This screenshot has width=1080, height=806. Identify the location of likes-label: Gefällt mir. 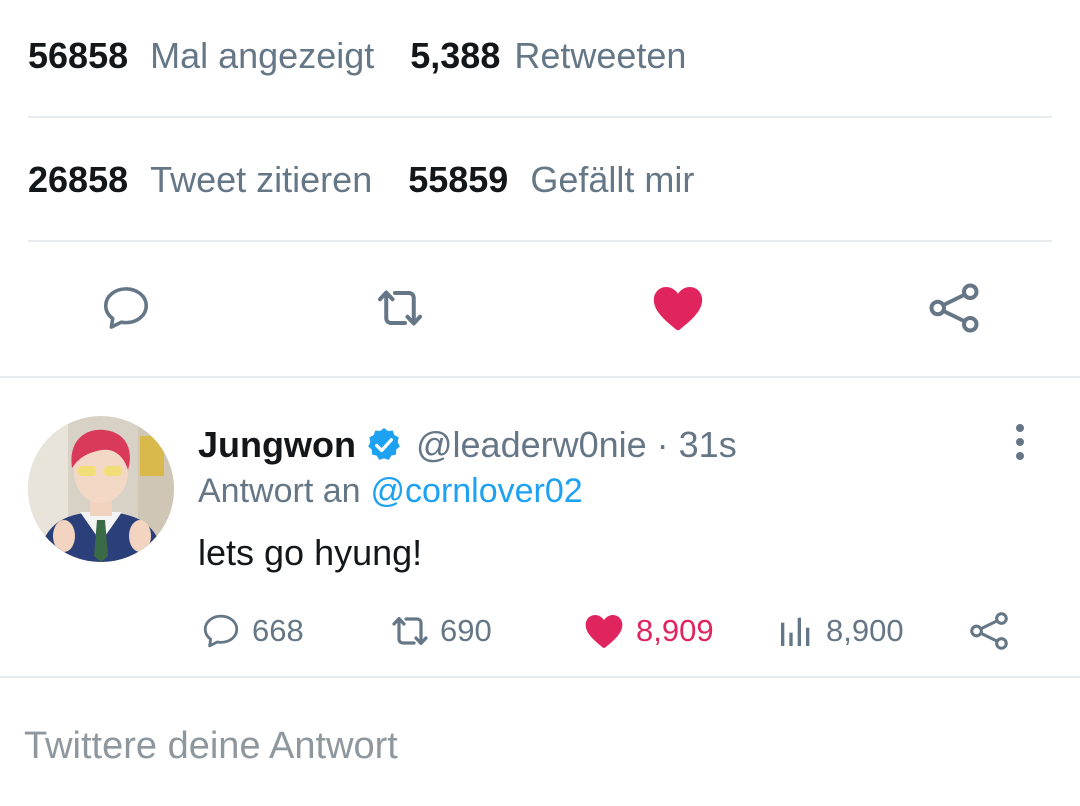
(612, 179).